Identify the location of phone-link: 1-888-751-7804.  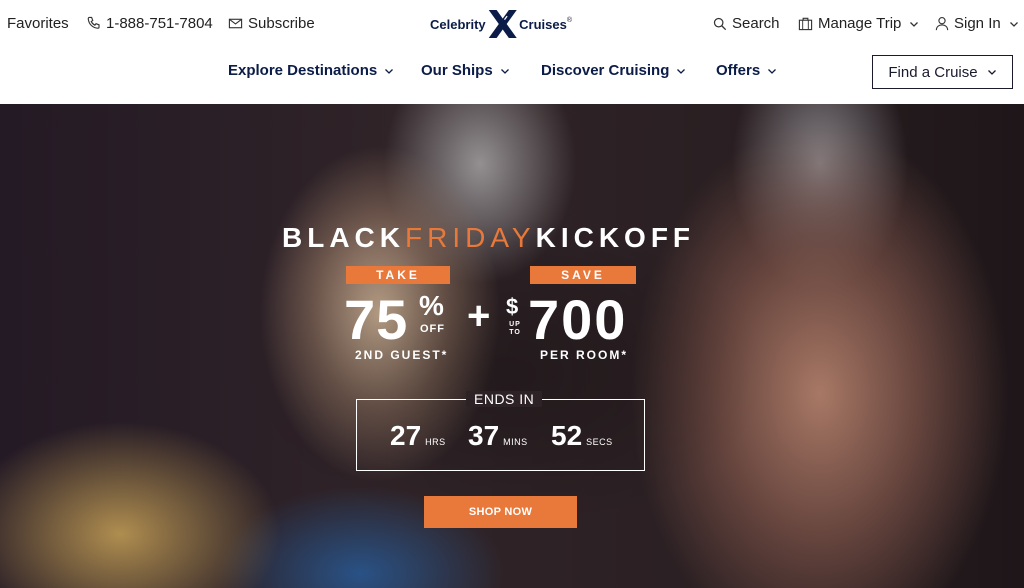
(149, 23).